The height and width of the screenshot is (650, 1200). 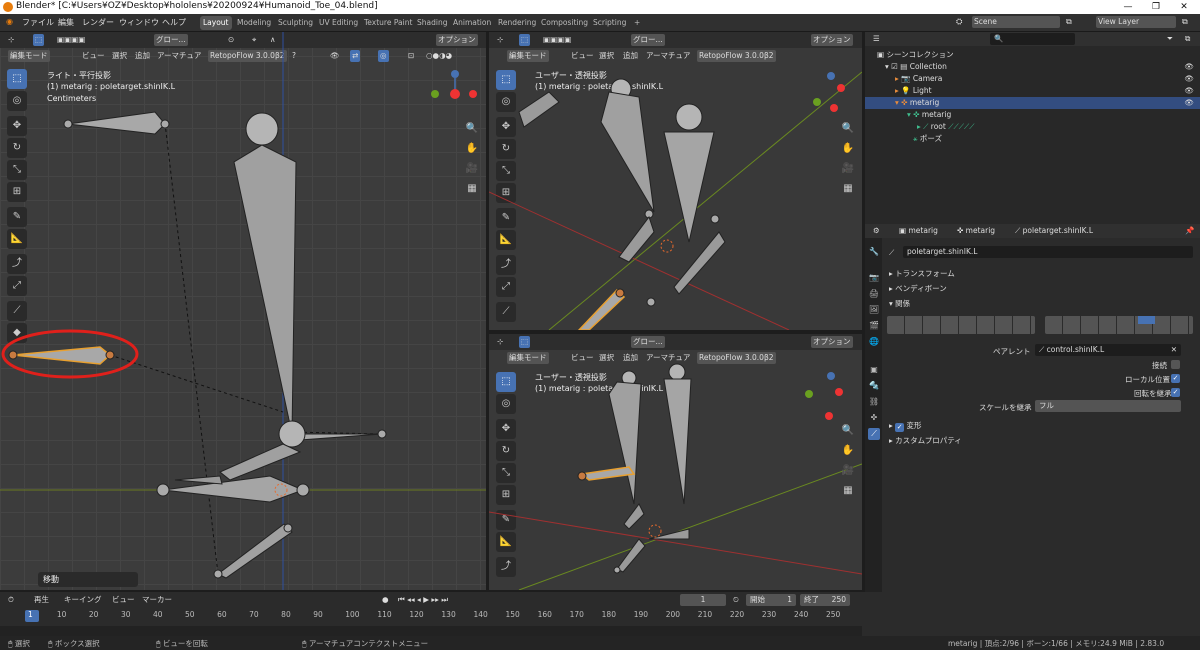 I want to click on constraints-tab-icon: ⛓, so click(x=874, y=402).